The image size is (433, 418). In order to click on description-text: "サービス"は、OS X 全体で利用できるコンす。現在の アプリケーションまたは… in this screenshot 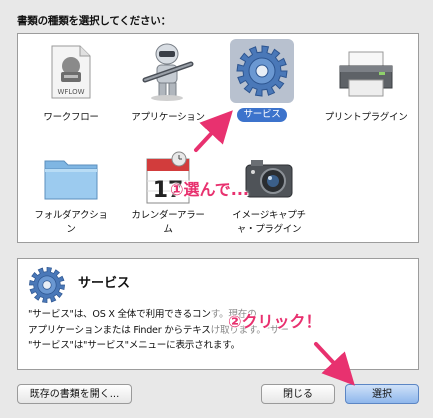, I will do `click(220, 330)`.